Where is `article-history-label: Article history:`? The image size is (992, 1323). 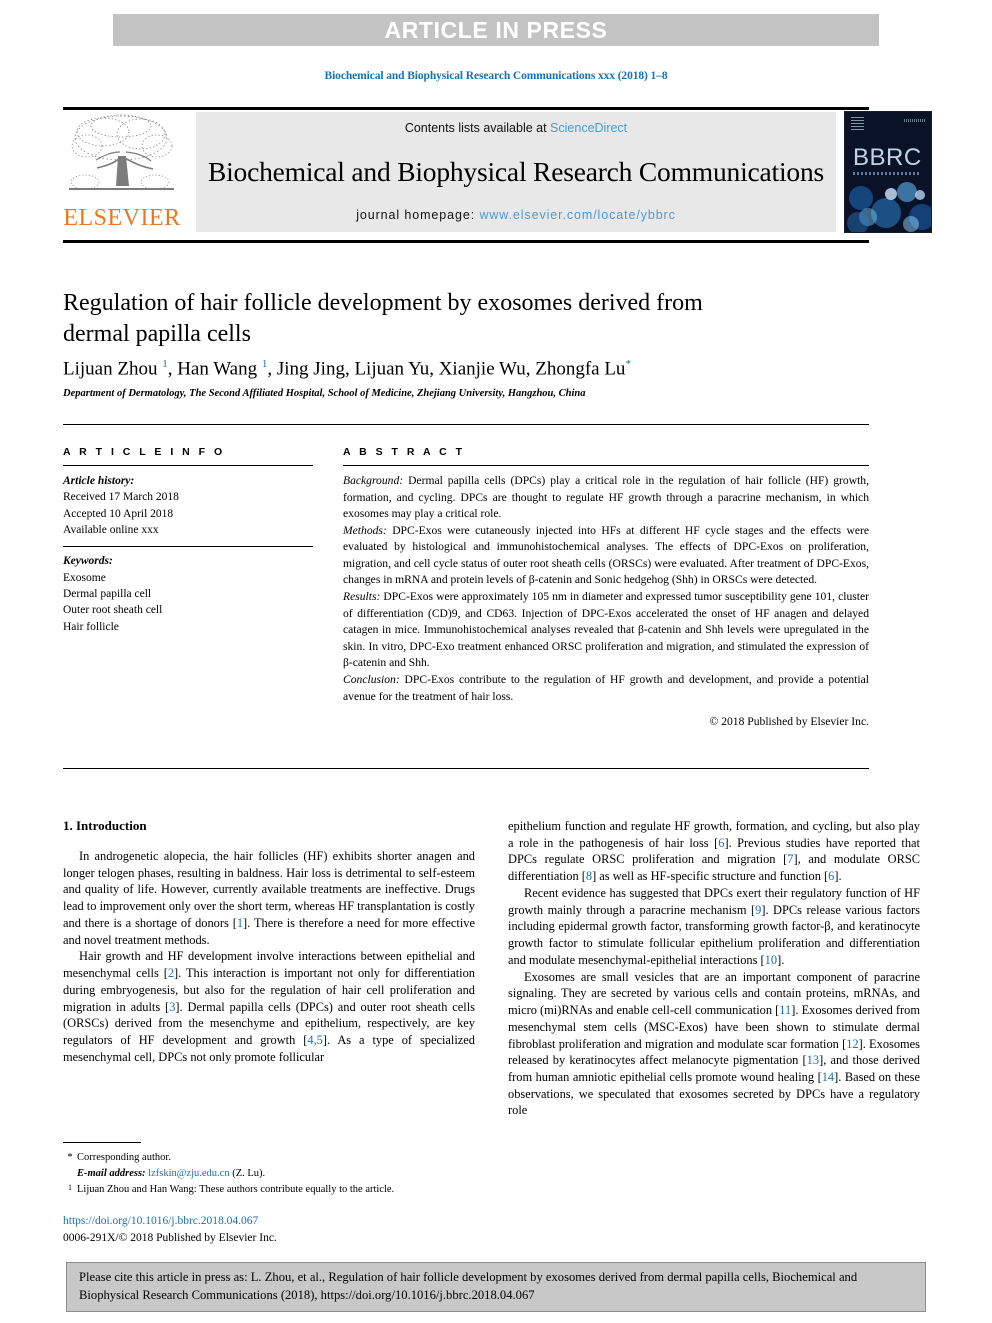 article-history-label: Article history: is located at coordinates (99, 481).